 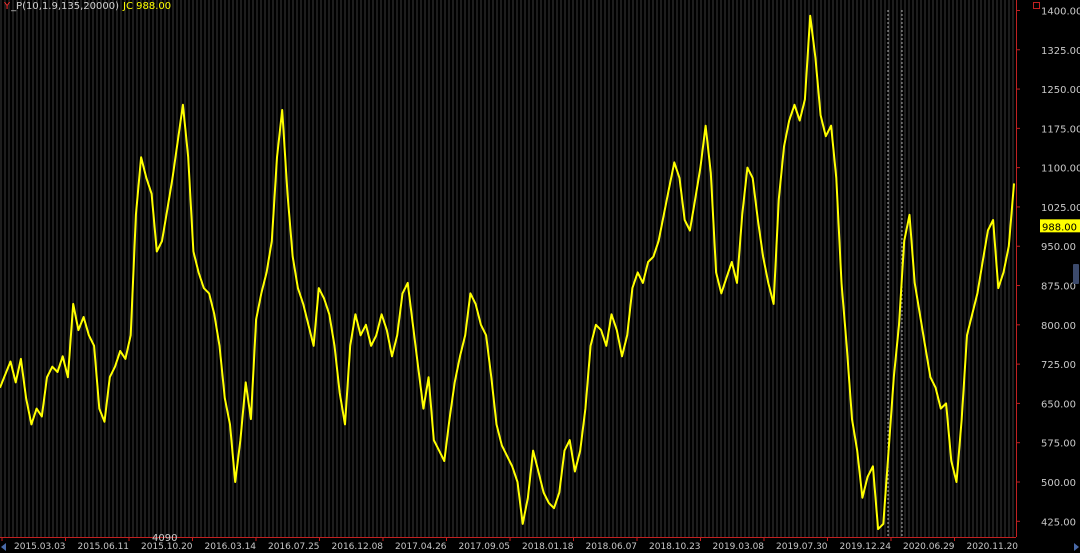 I want to click on x-tick-label: 2018.06.07, so click(x=612, y=547).